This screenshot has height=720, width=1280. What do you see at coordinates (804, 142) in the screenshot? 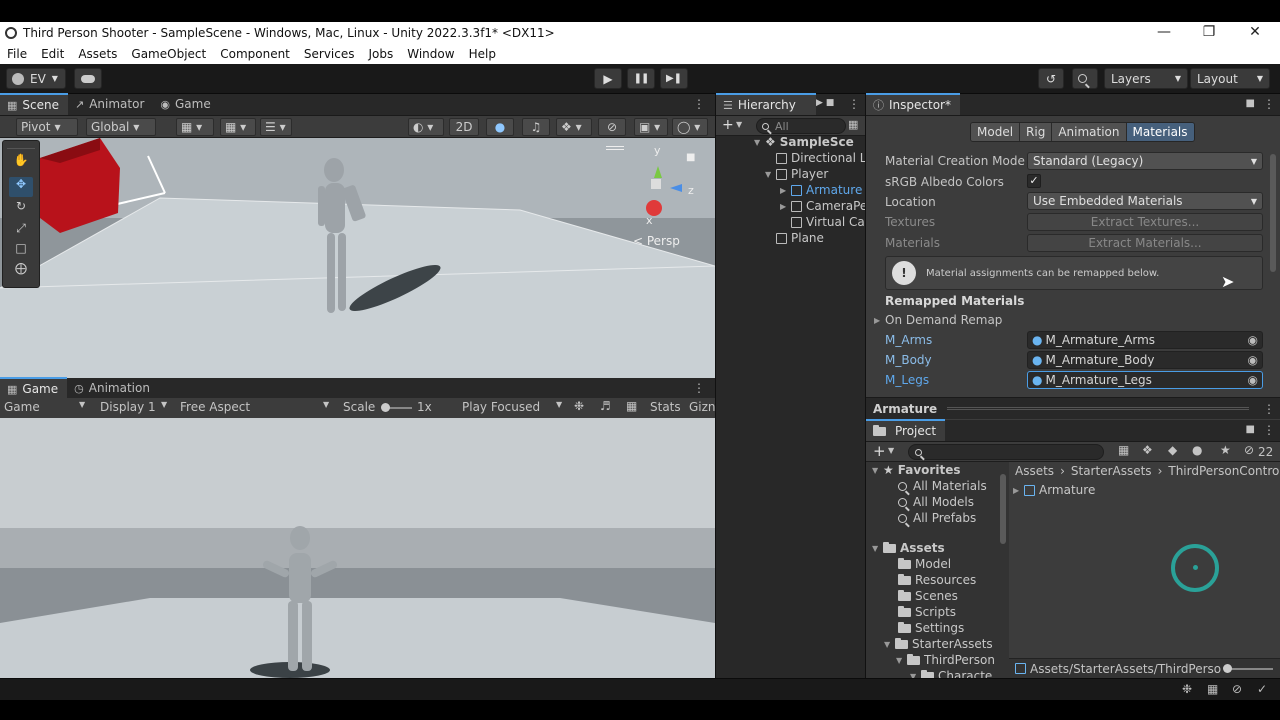
I see `hierarchy-item-scene: ▼ ❖ SampleSce` at bounding box center [804, 142].